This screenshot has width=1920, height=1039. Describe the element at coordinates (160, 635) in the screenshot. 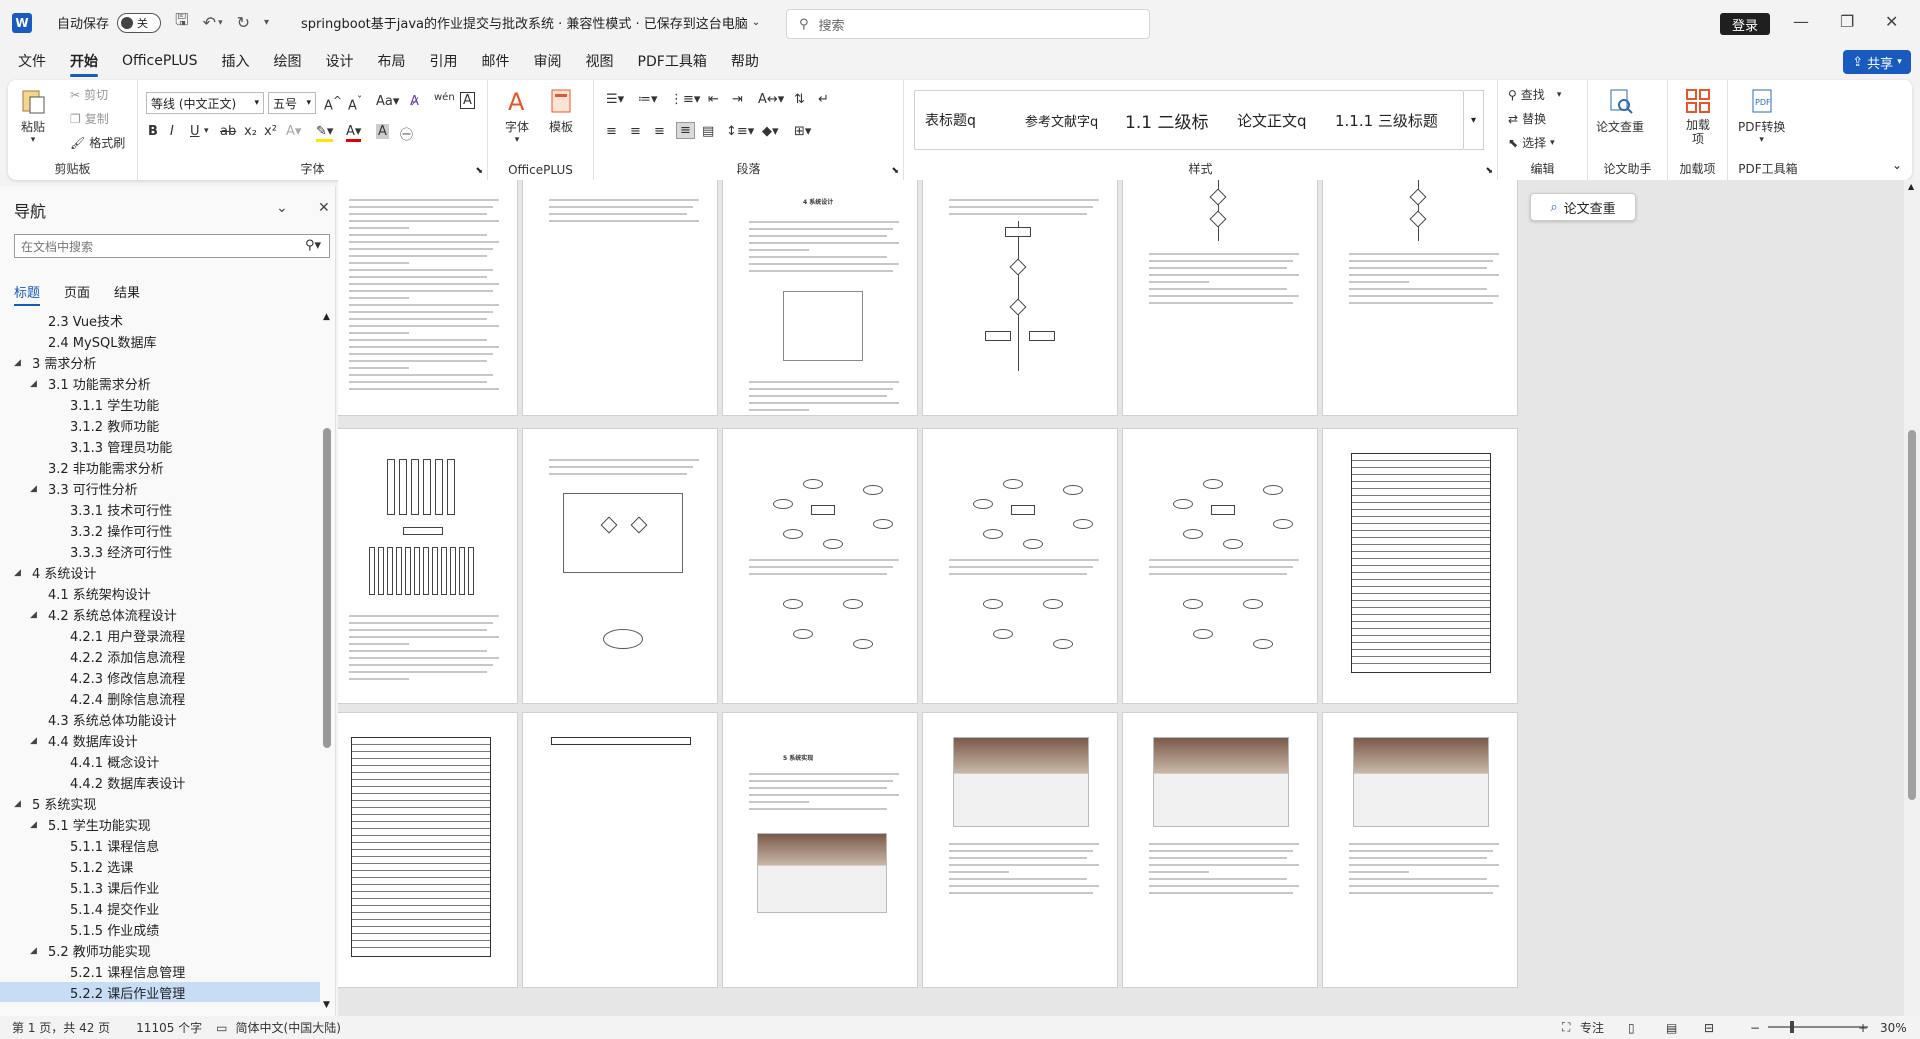

I see `tree-item: 4.2.1 用户登录流程` at that location.